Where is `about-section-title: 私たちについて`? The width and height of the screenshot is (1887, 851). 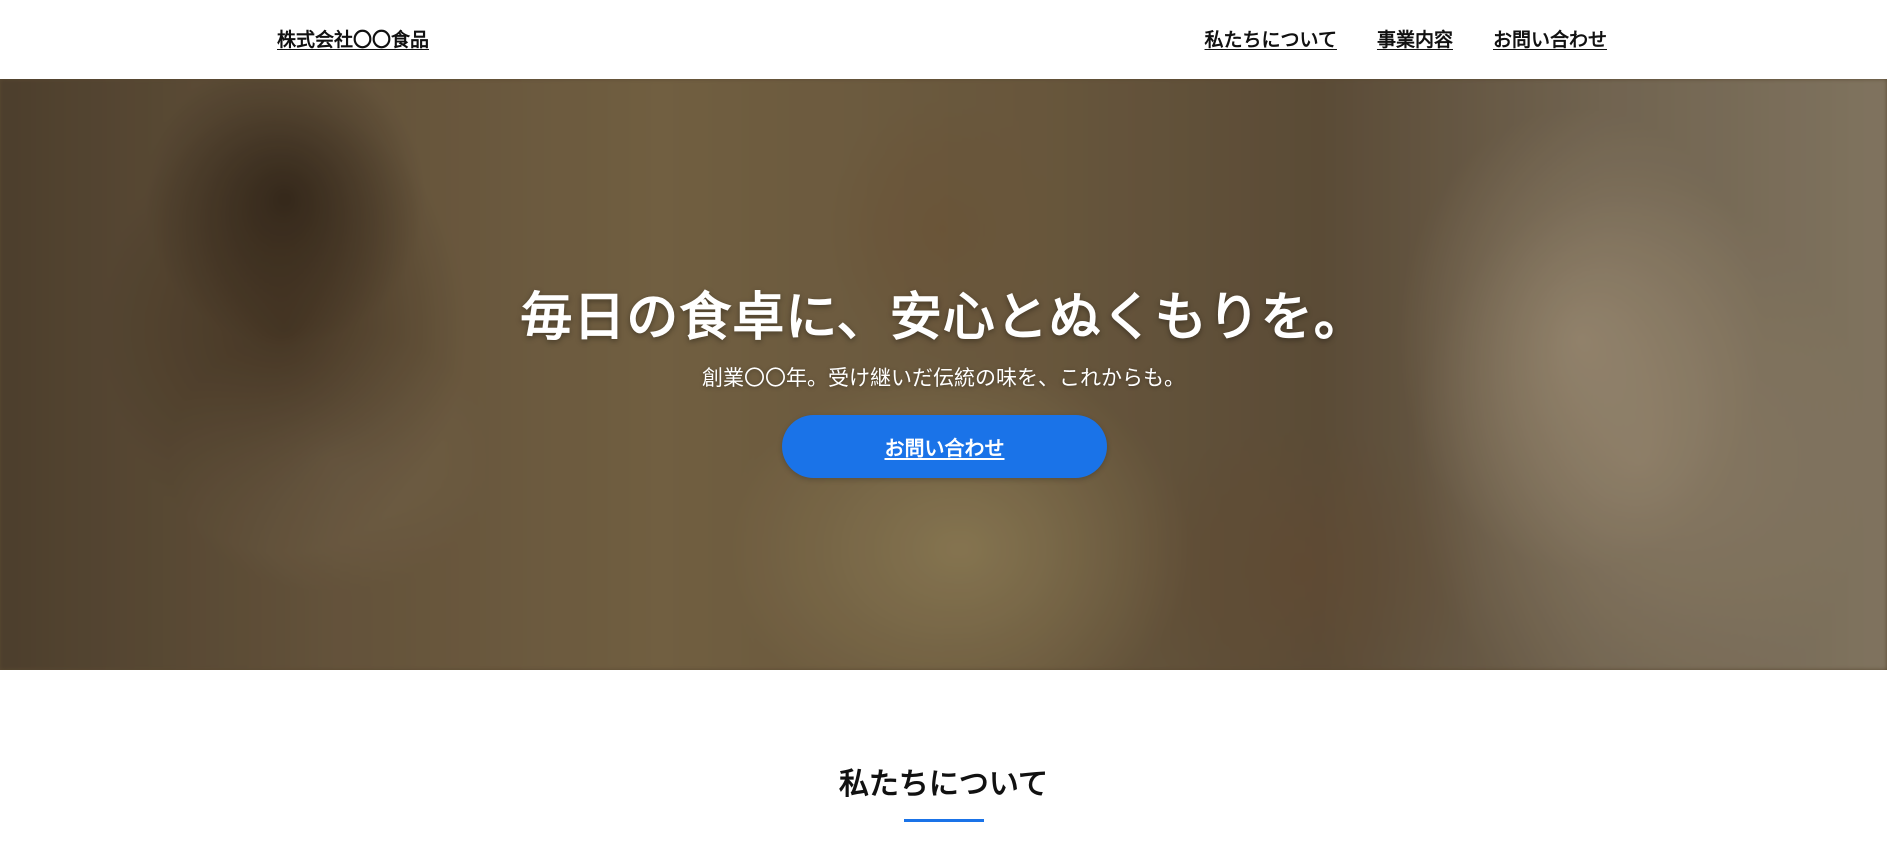 about-section-title: 私たちについて is located at coordinates (943, 784).